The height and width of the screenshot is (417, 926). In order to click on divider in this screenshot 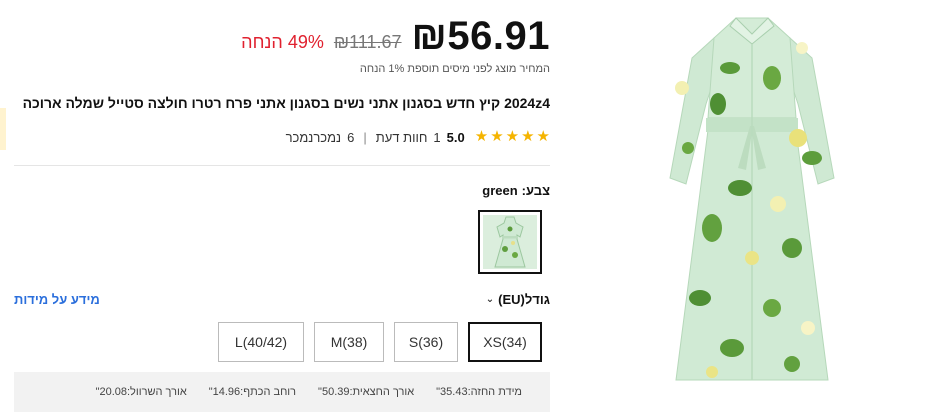, I will do `click(282, 165)`.